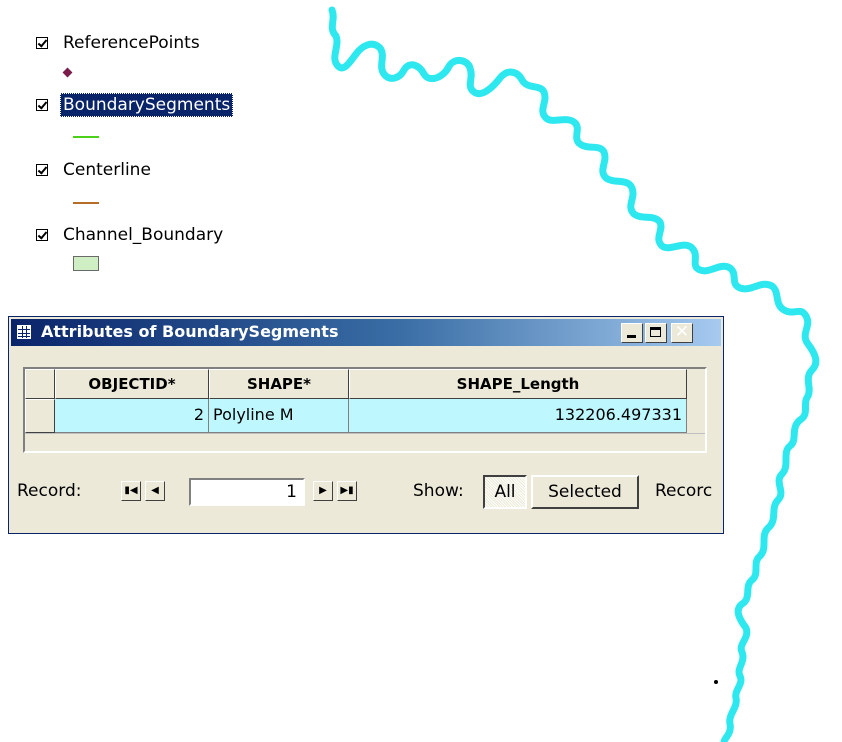 The image size is (842, 742). What do you see at coordinates (632, 333) in the screenshot?
I see `minimize-button` at bounding box center [632, 333].